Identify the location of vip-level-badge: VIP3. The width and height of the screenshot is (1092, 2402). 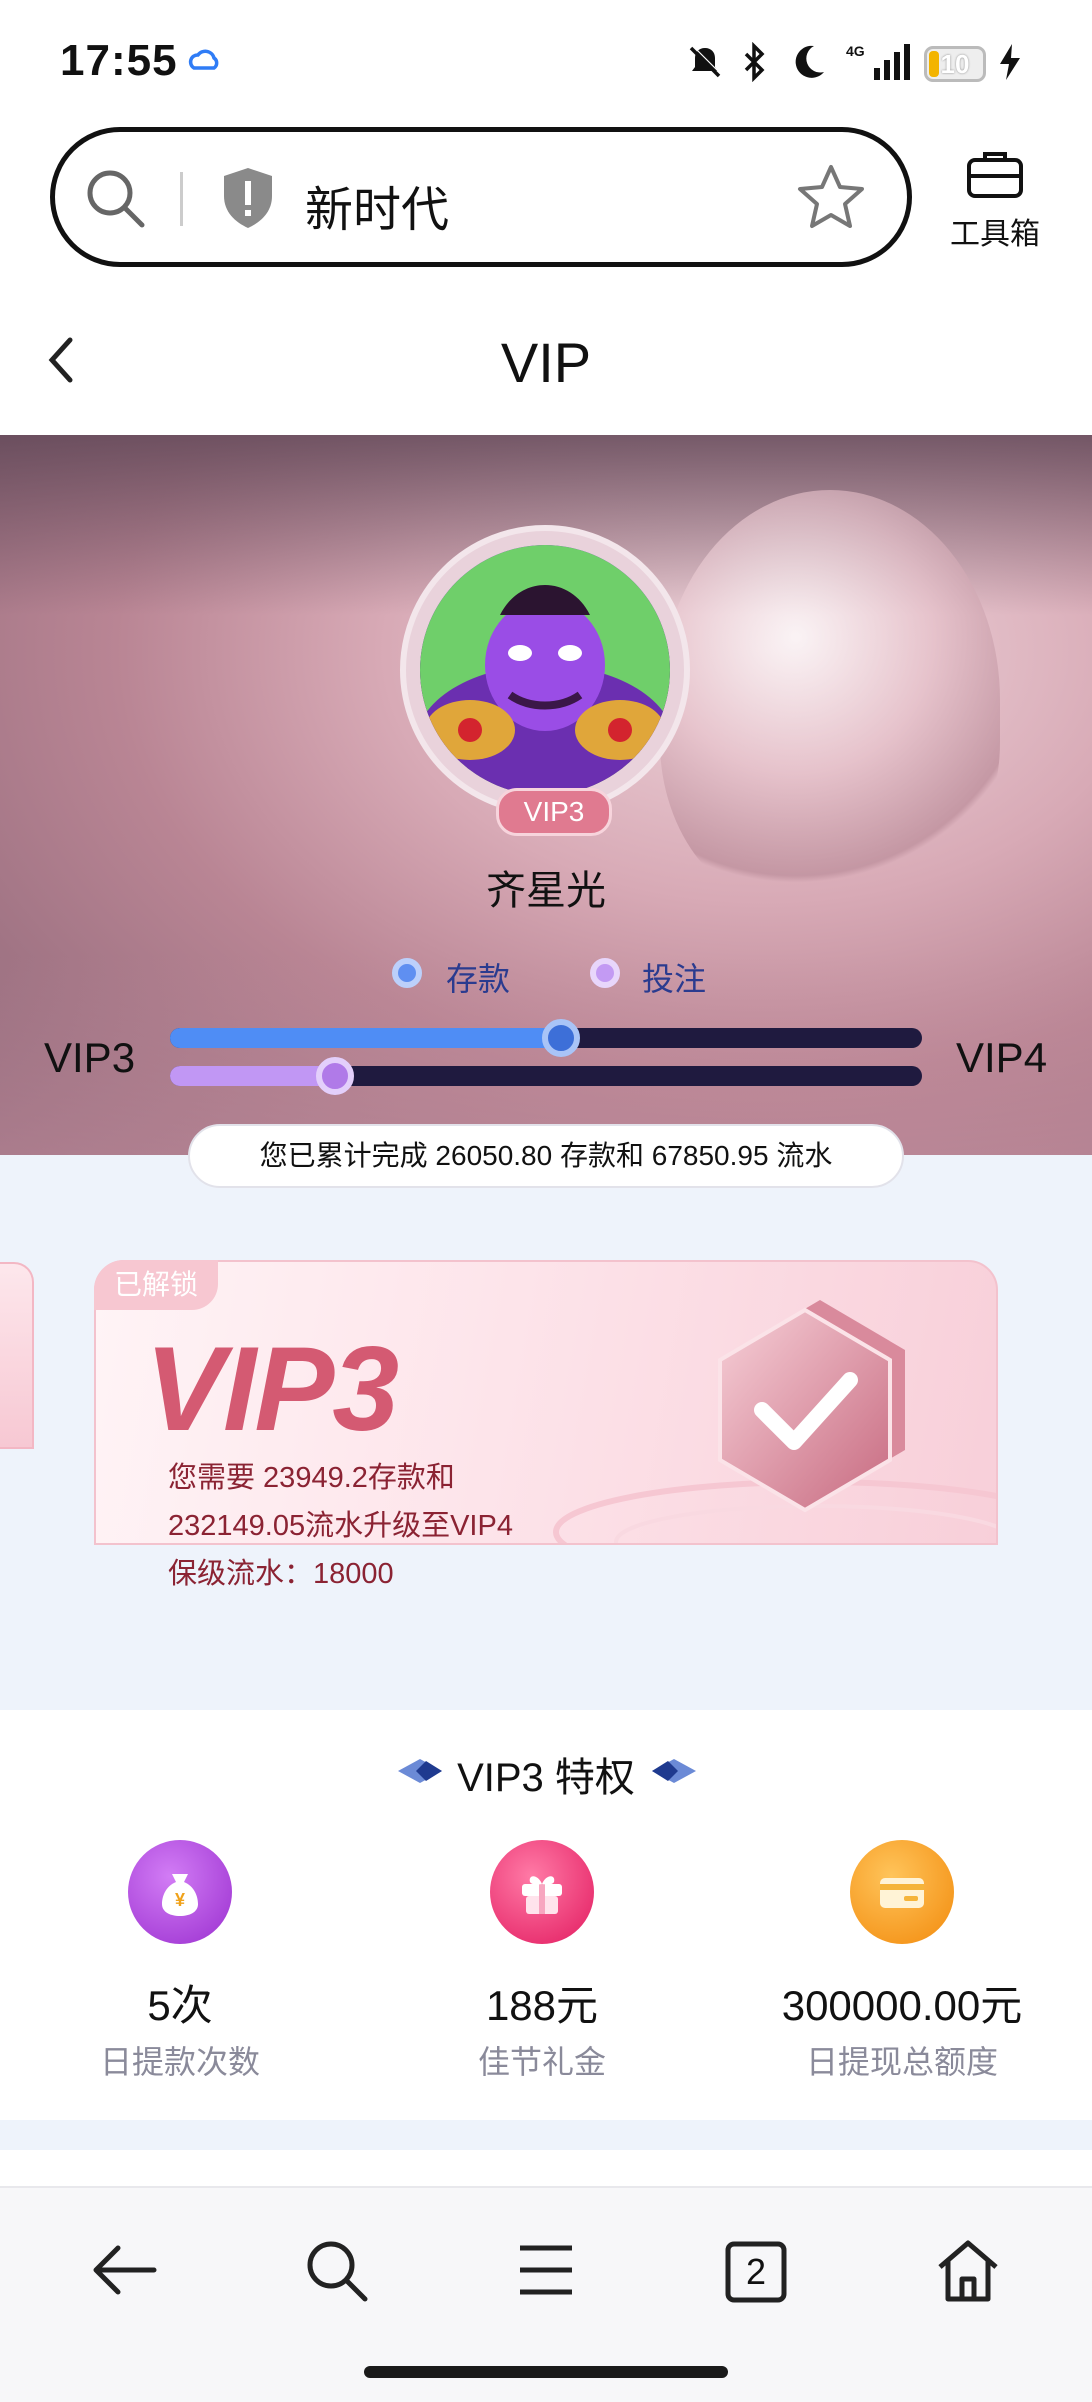
(554, 812).